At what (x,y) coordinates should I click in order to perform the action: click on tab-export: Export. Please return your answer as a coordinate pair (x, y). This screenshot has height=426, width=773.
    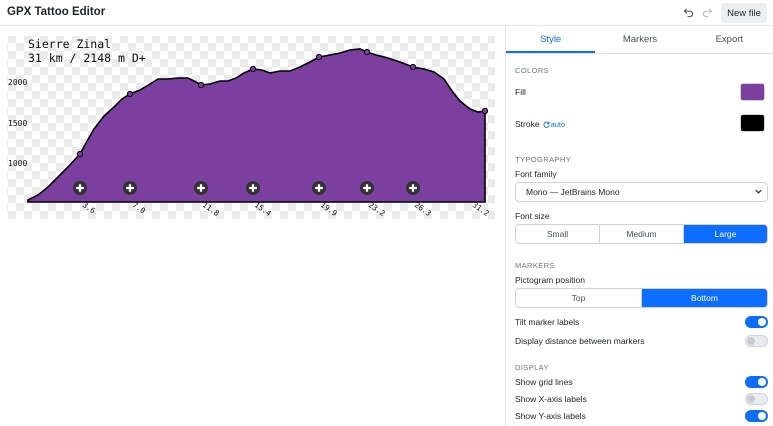
    Looking at the image, I should click on (729, 40).